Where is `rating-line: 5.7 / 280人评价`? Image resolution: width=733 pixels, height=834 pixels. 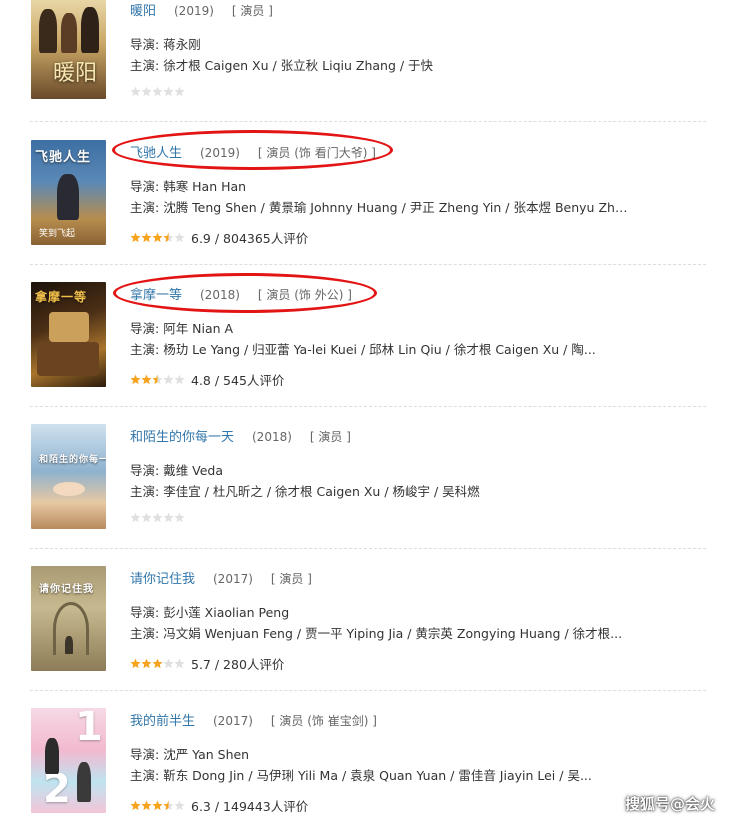 rating-line: 5.7 / 280人评价 is located at coordinates (207, 663).